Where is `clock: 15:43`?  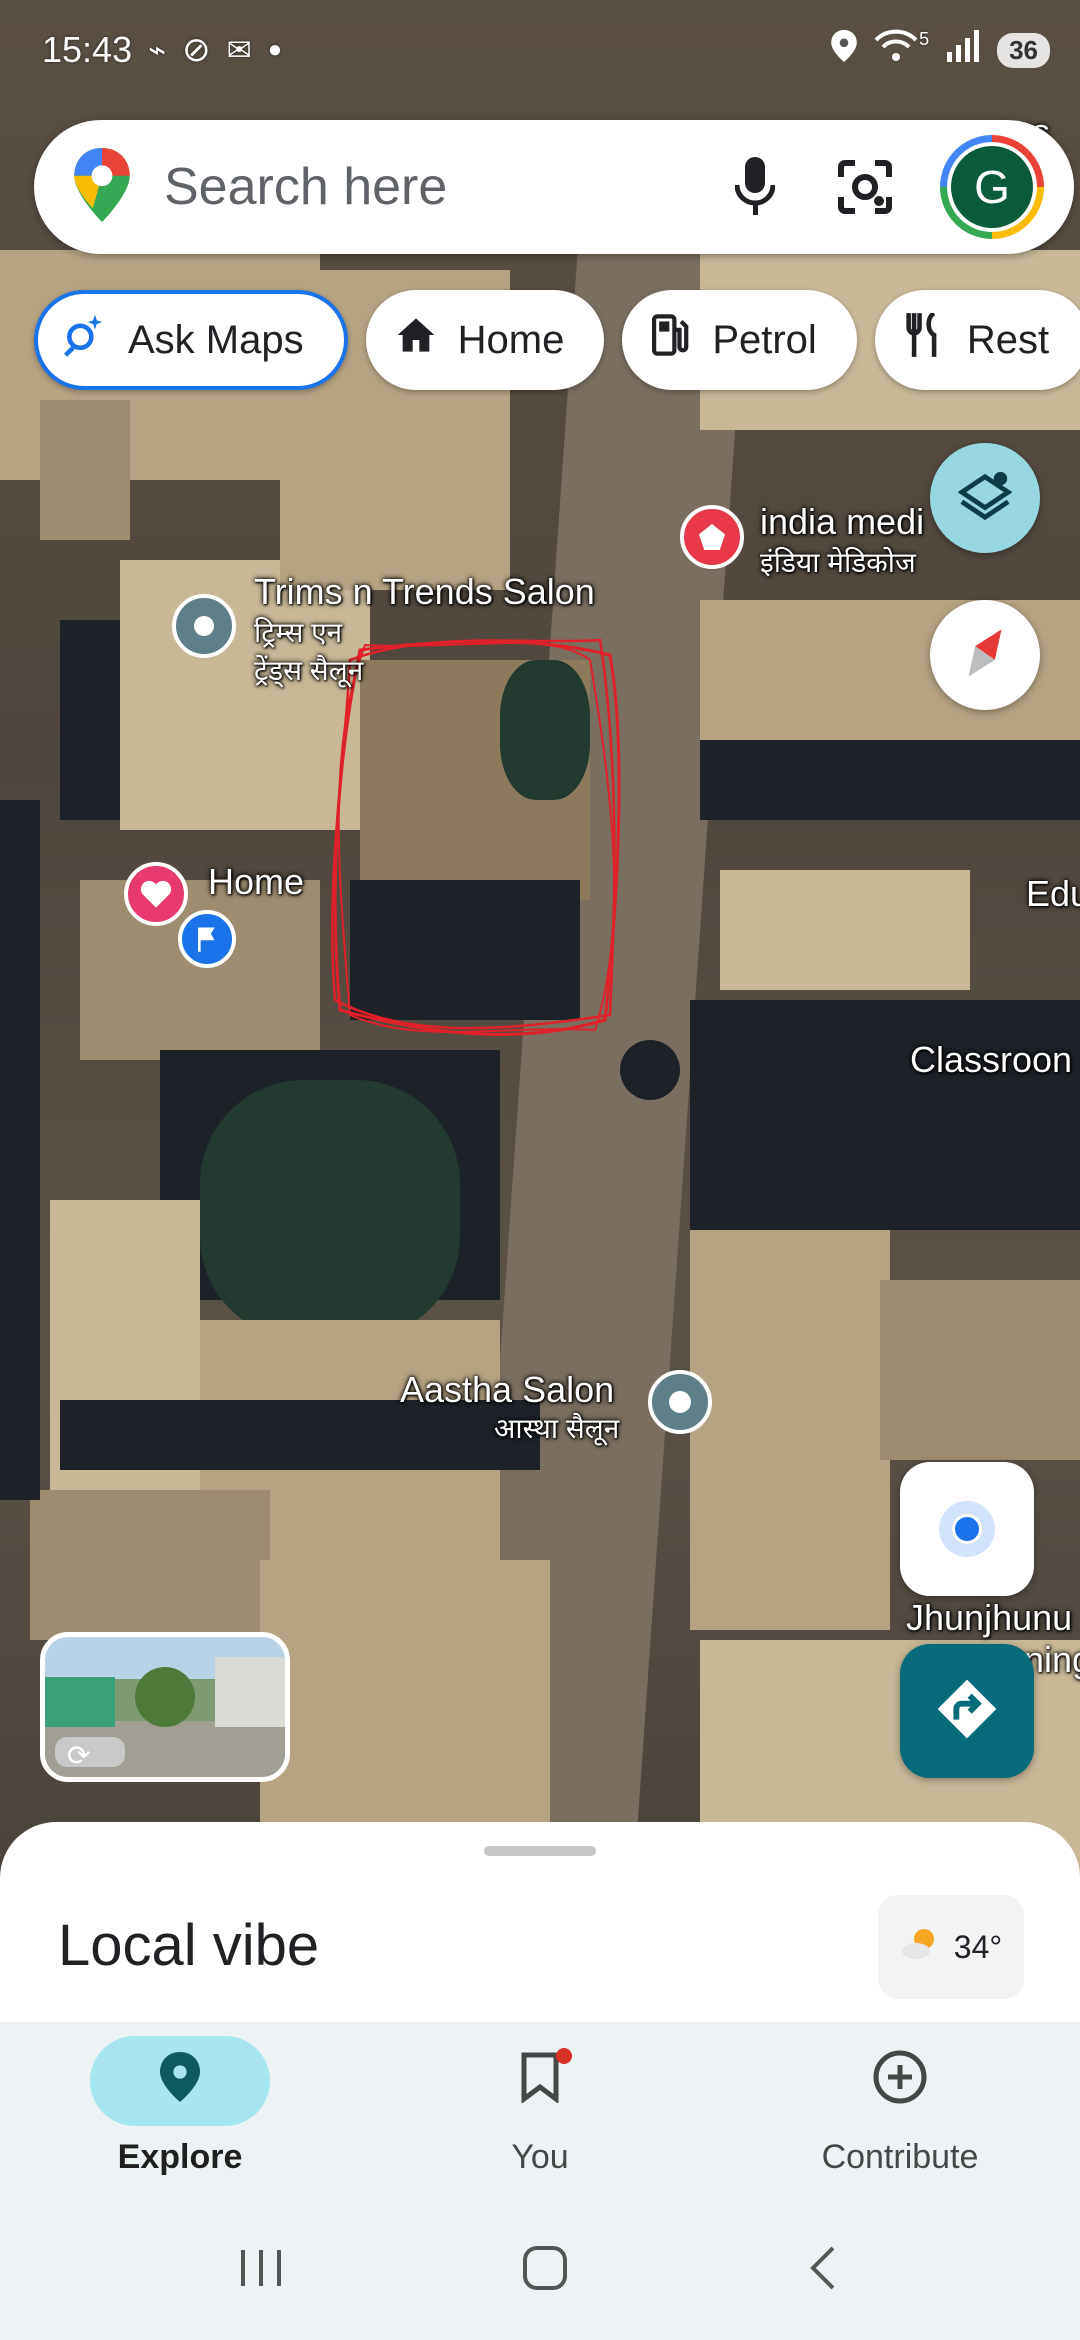 clock: 15:43 is located at coordinates (87, 49).